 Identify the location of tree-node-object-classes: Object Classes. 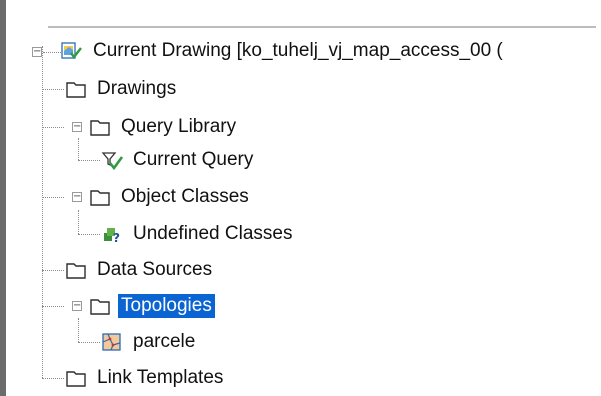
(170, 197).